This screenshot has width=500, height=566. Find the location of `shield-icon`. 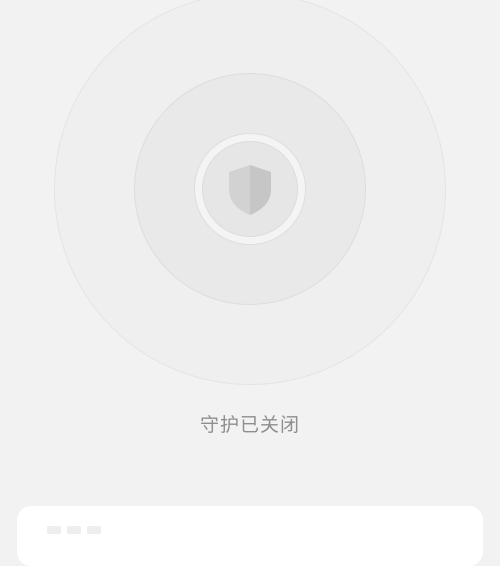

shield-icon is located at coordinates (250, 190).